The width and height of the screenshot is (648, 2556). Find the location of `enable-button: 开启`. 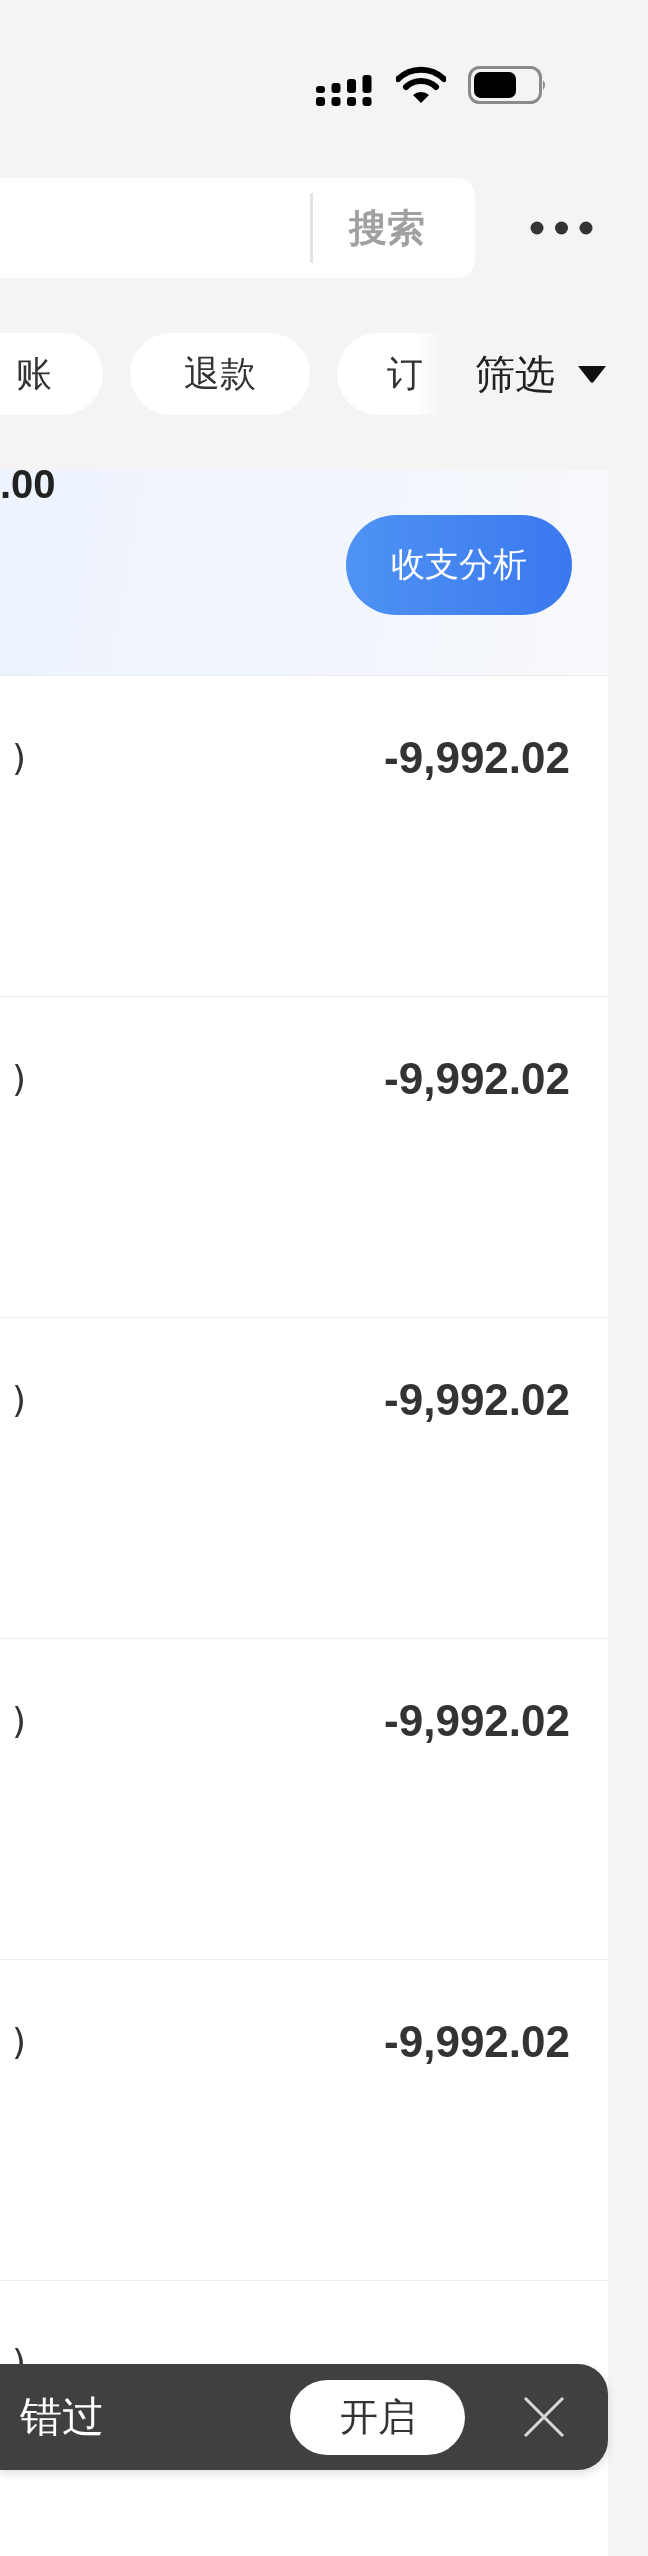

enable-button: 开启 is located at coordinates (377, 2417).